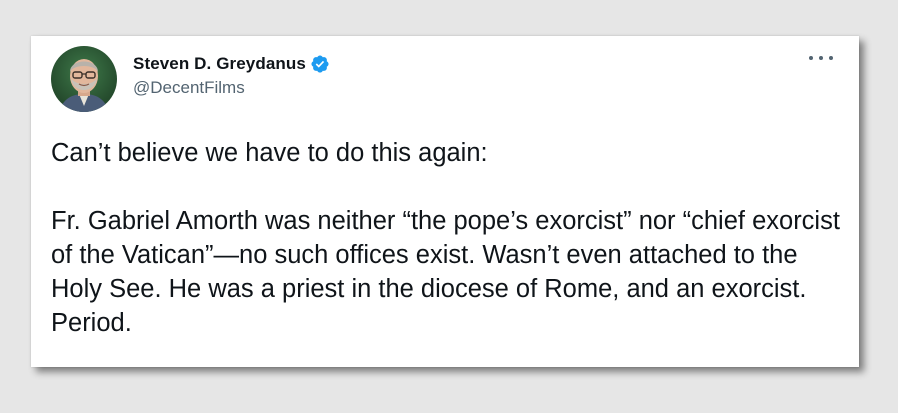 The height and width of the screenshot is (413, 898). I want to click on tweet-header: Steven D. Greydanus @DecentFilms, so click(190, 79).